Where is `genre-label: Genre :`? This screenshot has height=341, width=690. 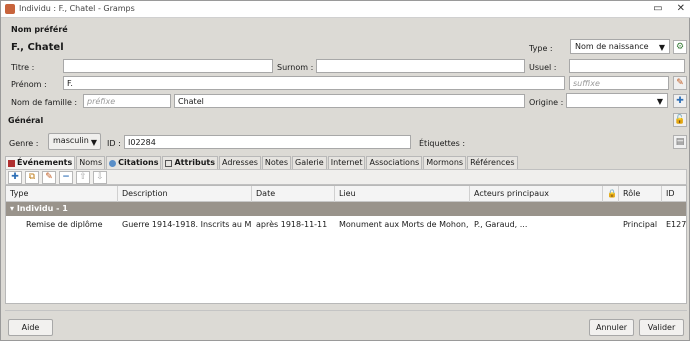 genre-label: Genre : is located at coordinates (24, 143).